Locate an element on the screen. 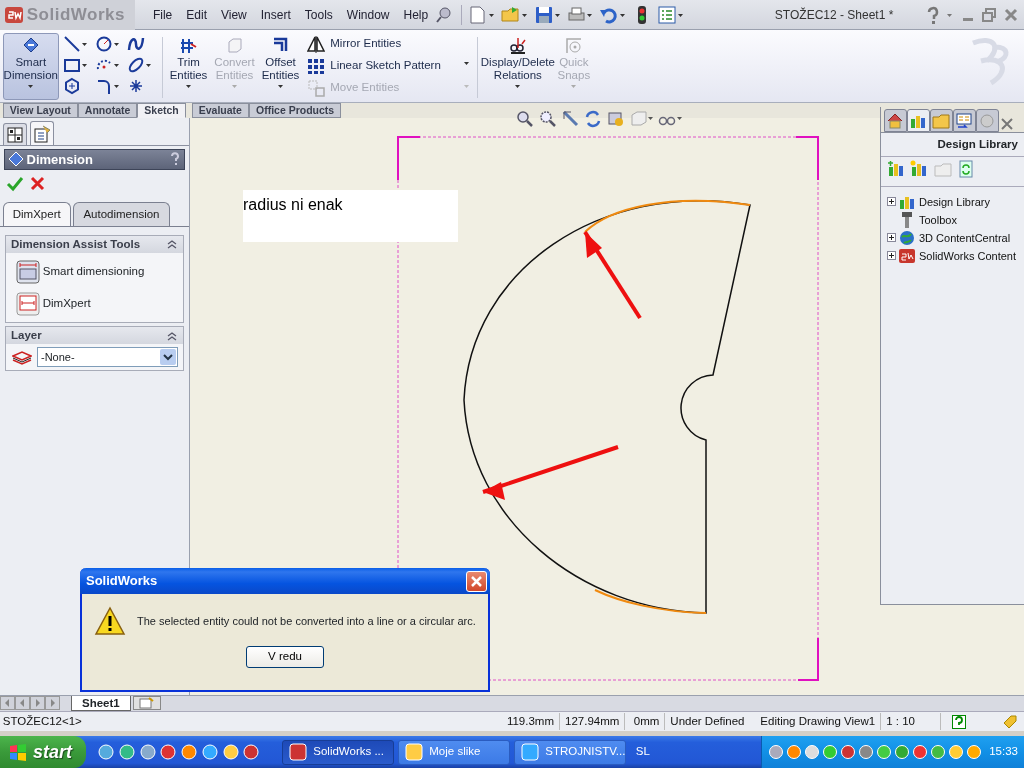  move-icon is located at coordinates (316, 87).